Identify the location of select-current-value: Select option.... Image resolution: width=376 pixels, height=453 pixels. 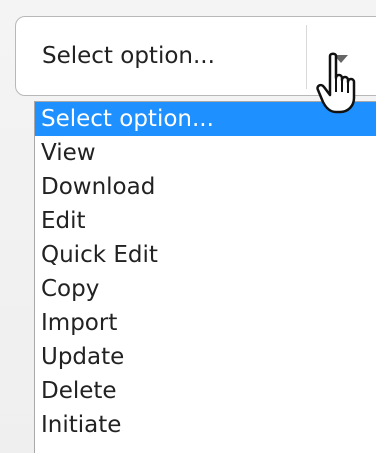
(128, 56).